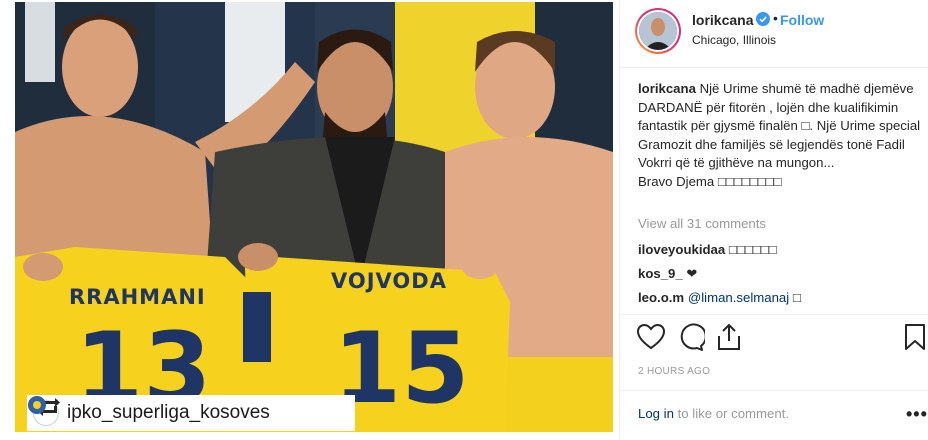  Describe the element at coordinates (722, 20) in the screenshot. I see `post-username: lorikcana` at that location.